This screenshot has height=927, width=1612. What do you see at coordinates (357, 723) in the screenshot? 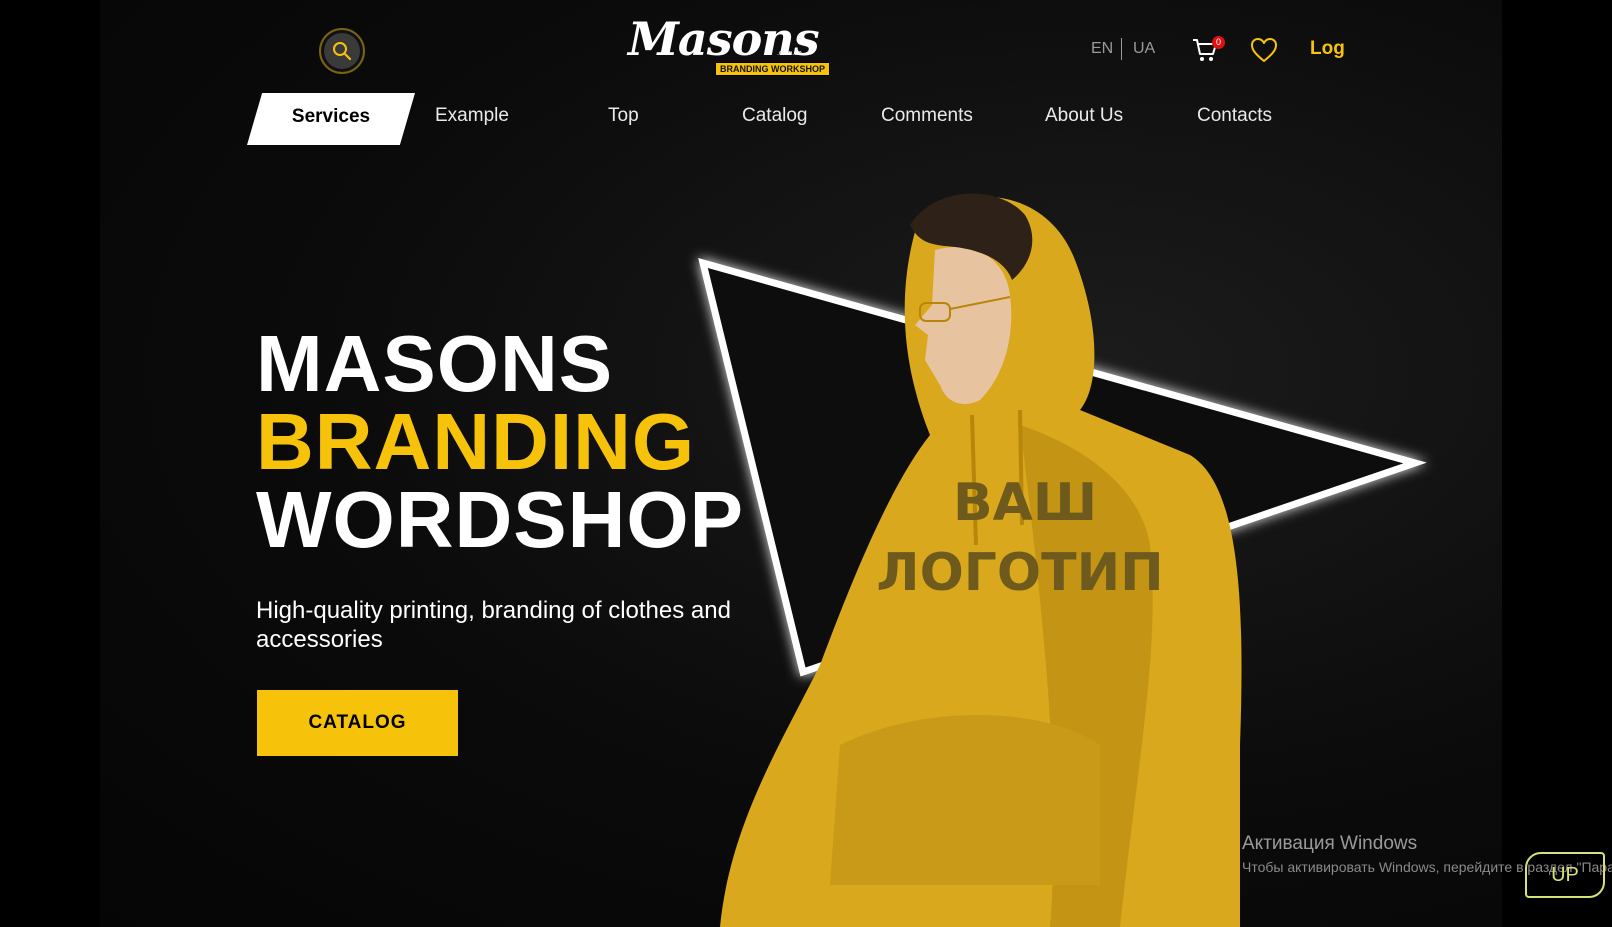
I see `catalog-button: CATALOG` at bounding box center [357, 723].